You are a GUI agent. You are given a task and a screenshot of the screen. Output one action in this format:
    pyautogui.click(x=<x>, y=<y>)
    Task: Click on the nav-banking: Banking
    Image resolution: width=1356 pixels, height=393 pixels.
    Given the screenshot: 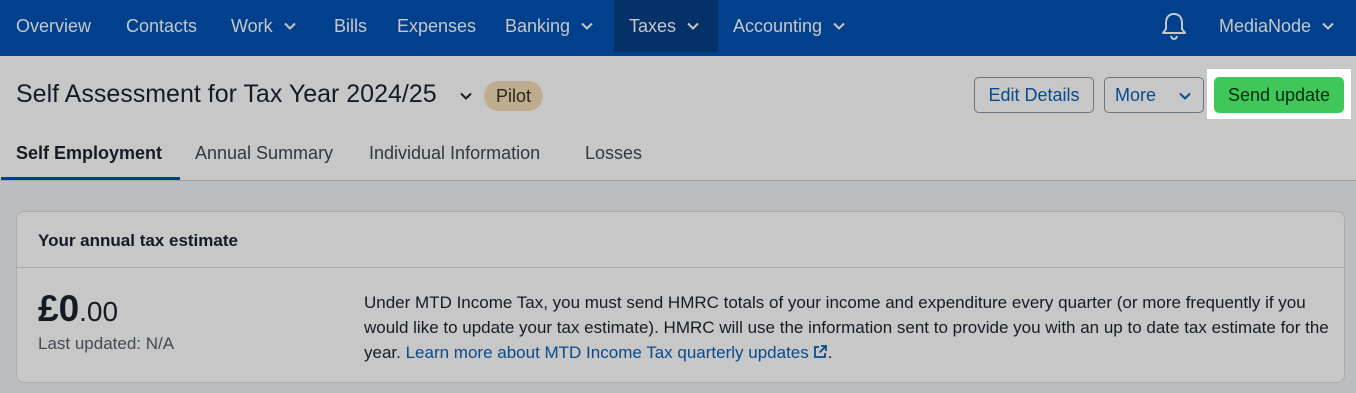 What is the action you would take?
    pyautogui.click(x=549, y=26)
    